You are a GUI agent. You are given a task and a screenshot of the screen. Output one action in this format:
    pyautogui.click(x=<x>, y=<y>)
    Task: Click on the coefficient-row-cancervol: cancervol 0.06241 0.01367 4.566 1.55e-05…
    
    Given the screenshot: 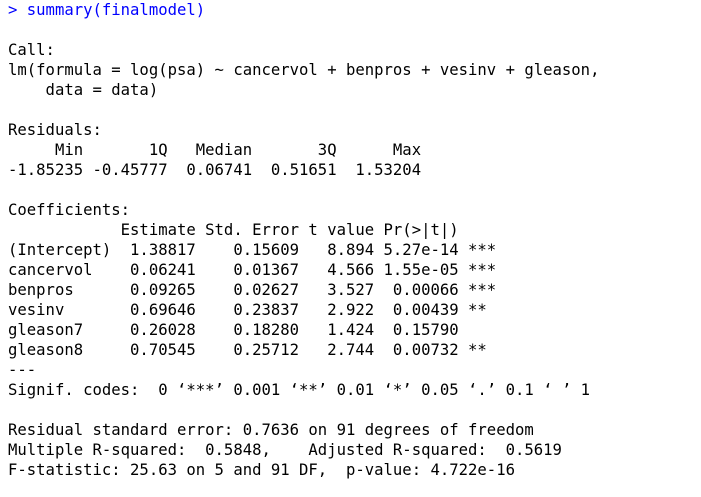 What is the action you would take?
    pyautogui.click(x=252, y=270)
    